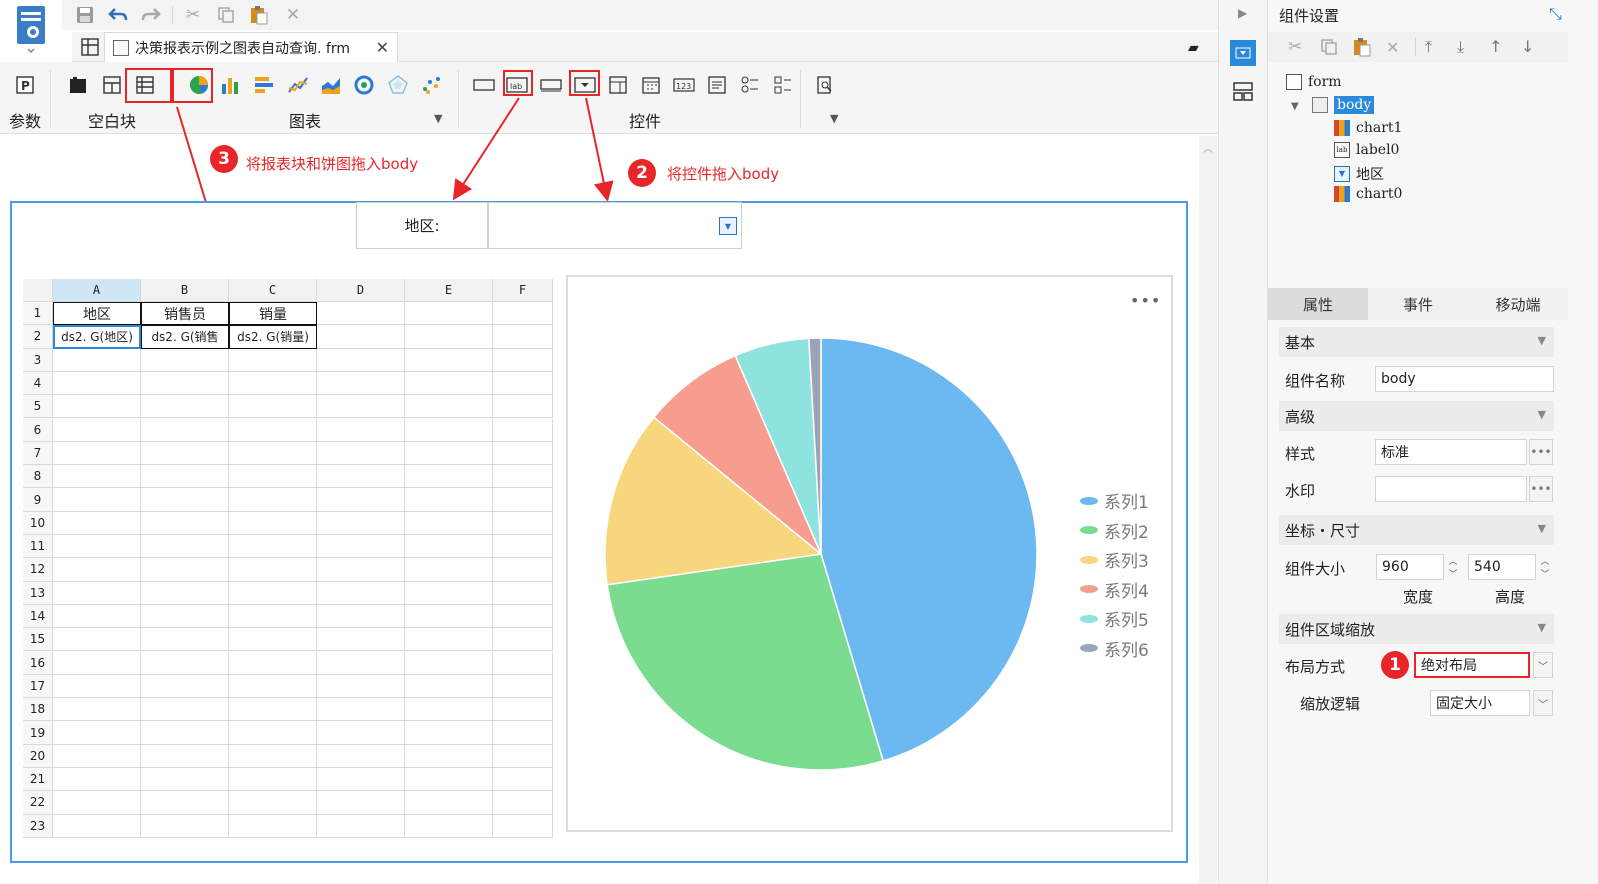 This screenshot has height=884, width=1598. I want to click on panel-cut-icon: ✂, so click(1295, 47).